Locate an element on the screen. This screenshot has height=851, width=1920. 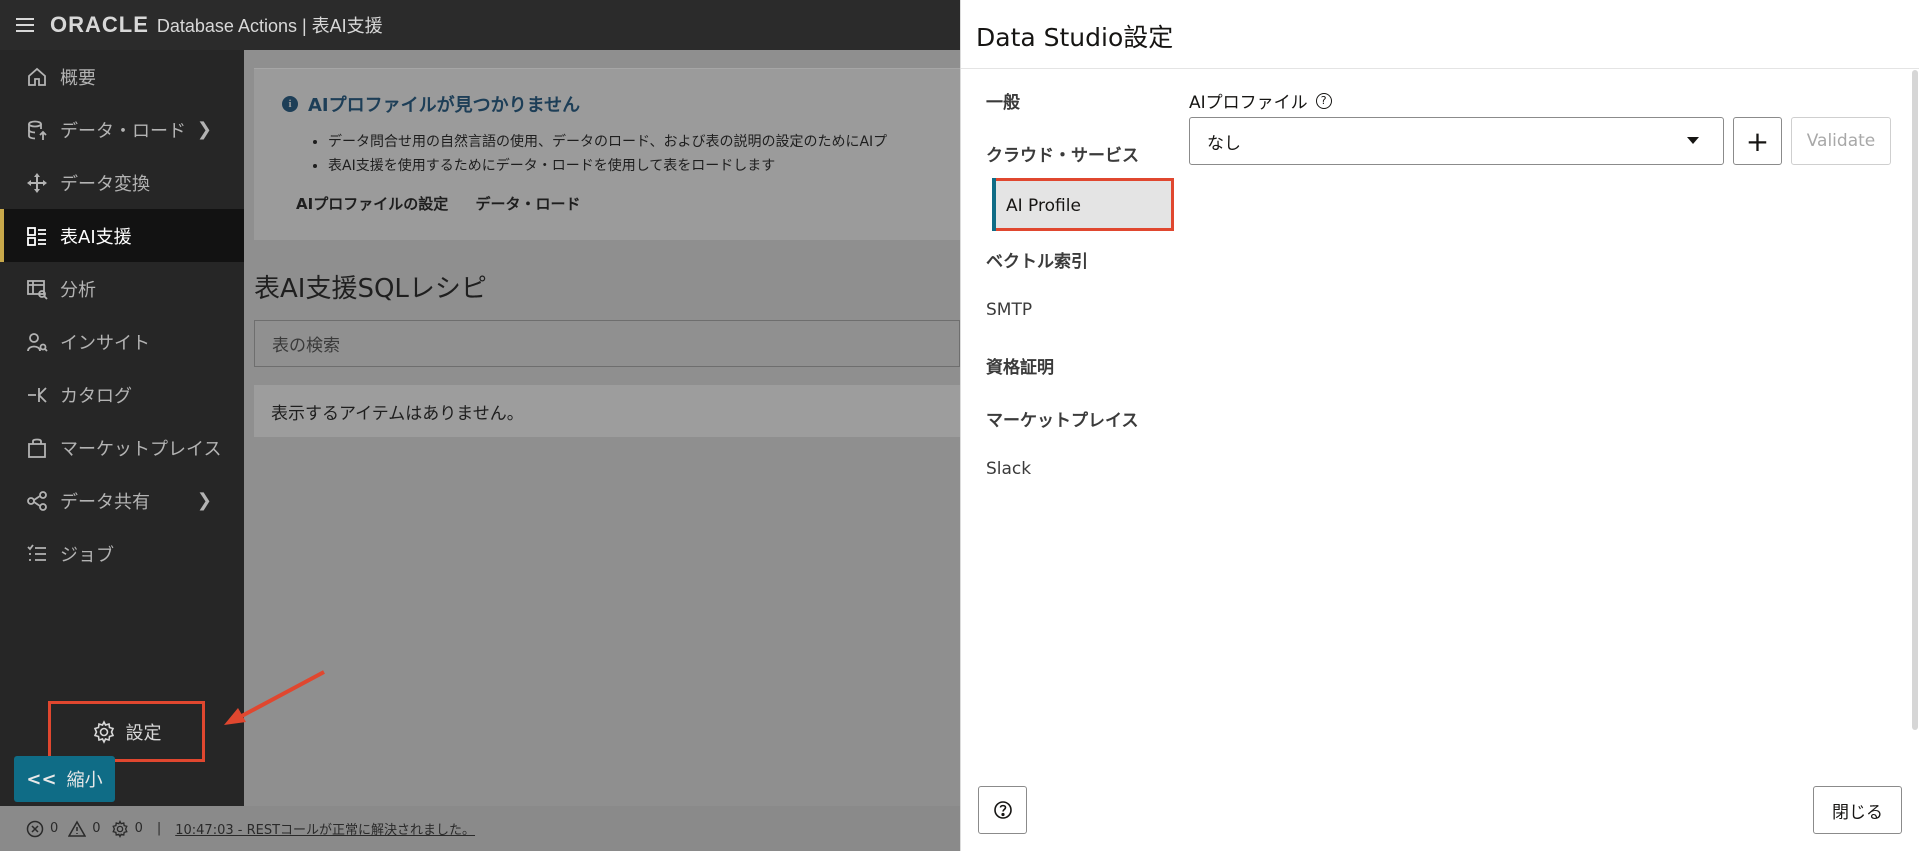
task-count: 0 is located at coordinates (127, 828).